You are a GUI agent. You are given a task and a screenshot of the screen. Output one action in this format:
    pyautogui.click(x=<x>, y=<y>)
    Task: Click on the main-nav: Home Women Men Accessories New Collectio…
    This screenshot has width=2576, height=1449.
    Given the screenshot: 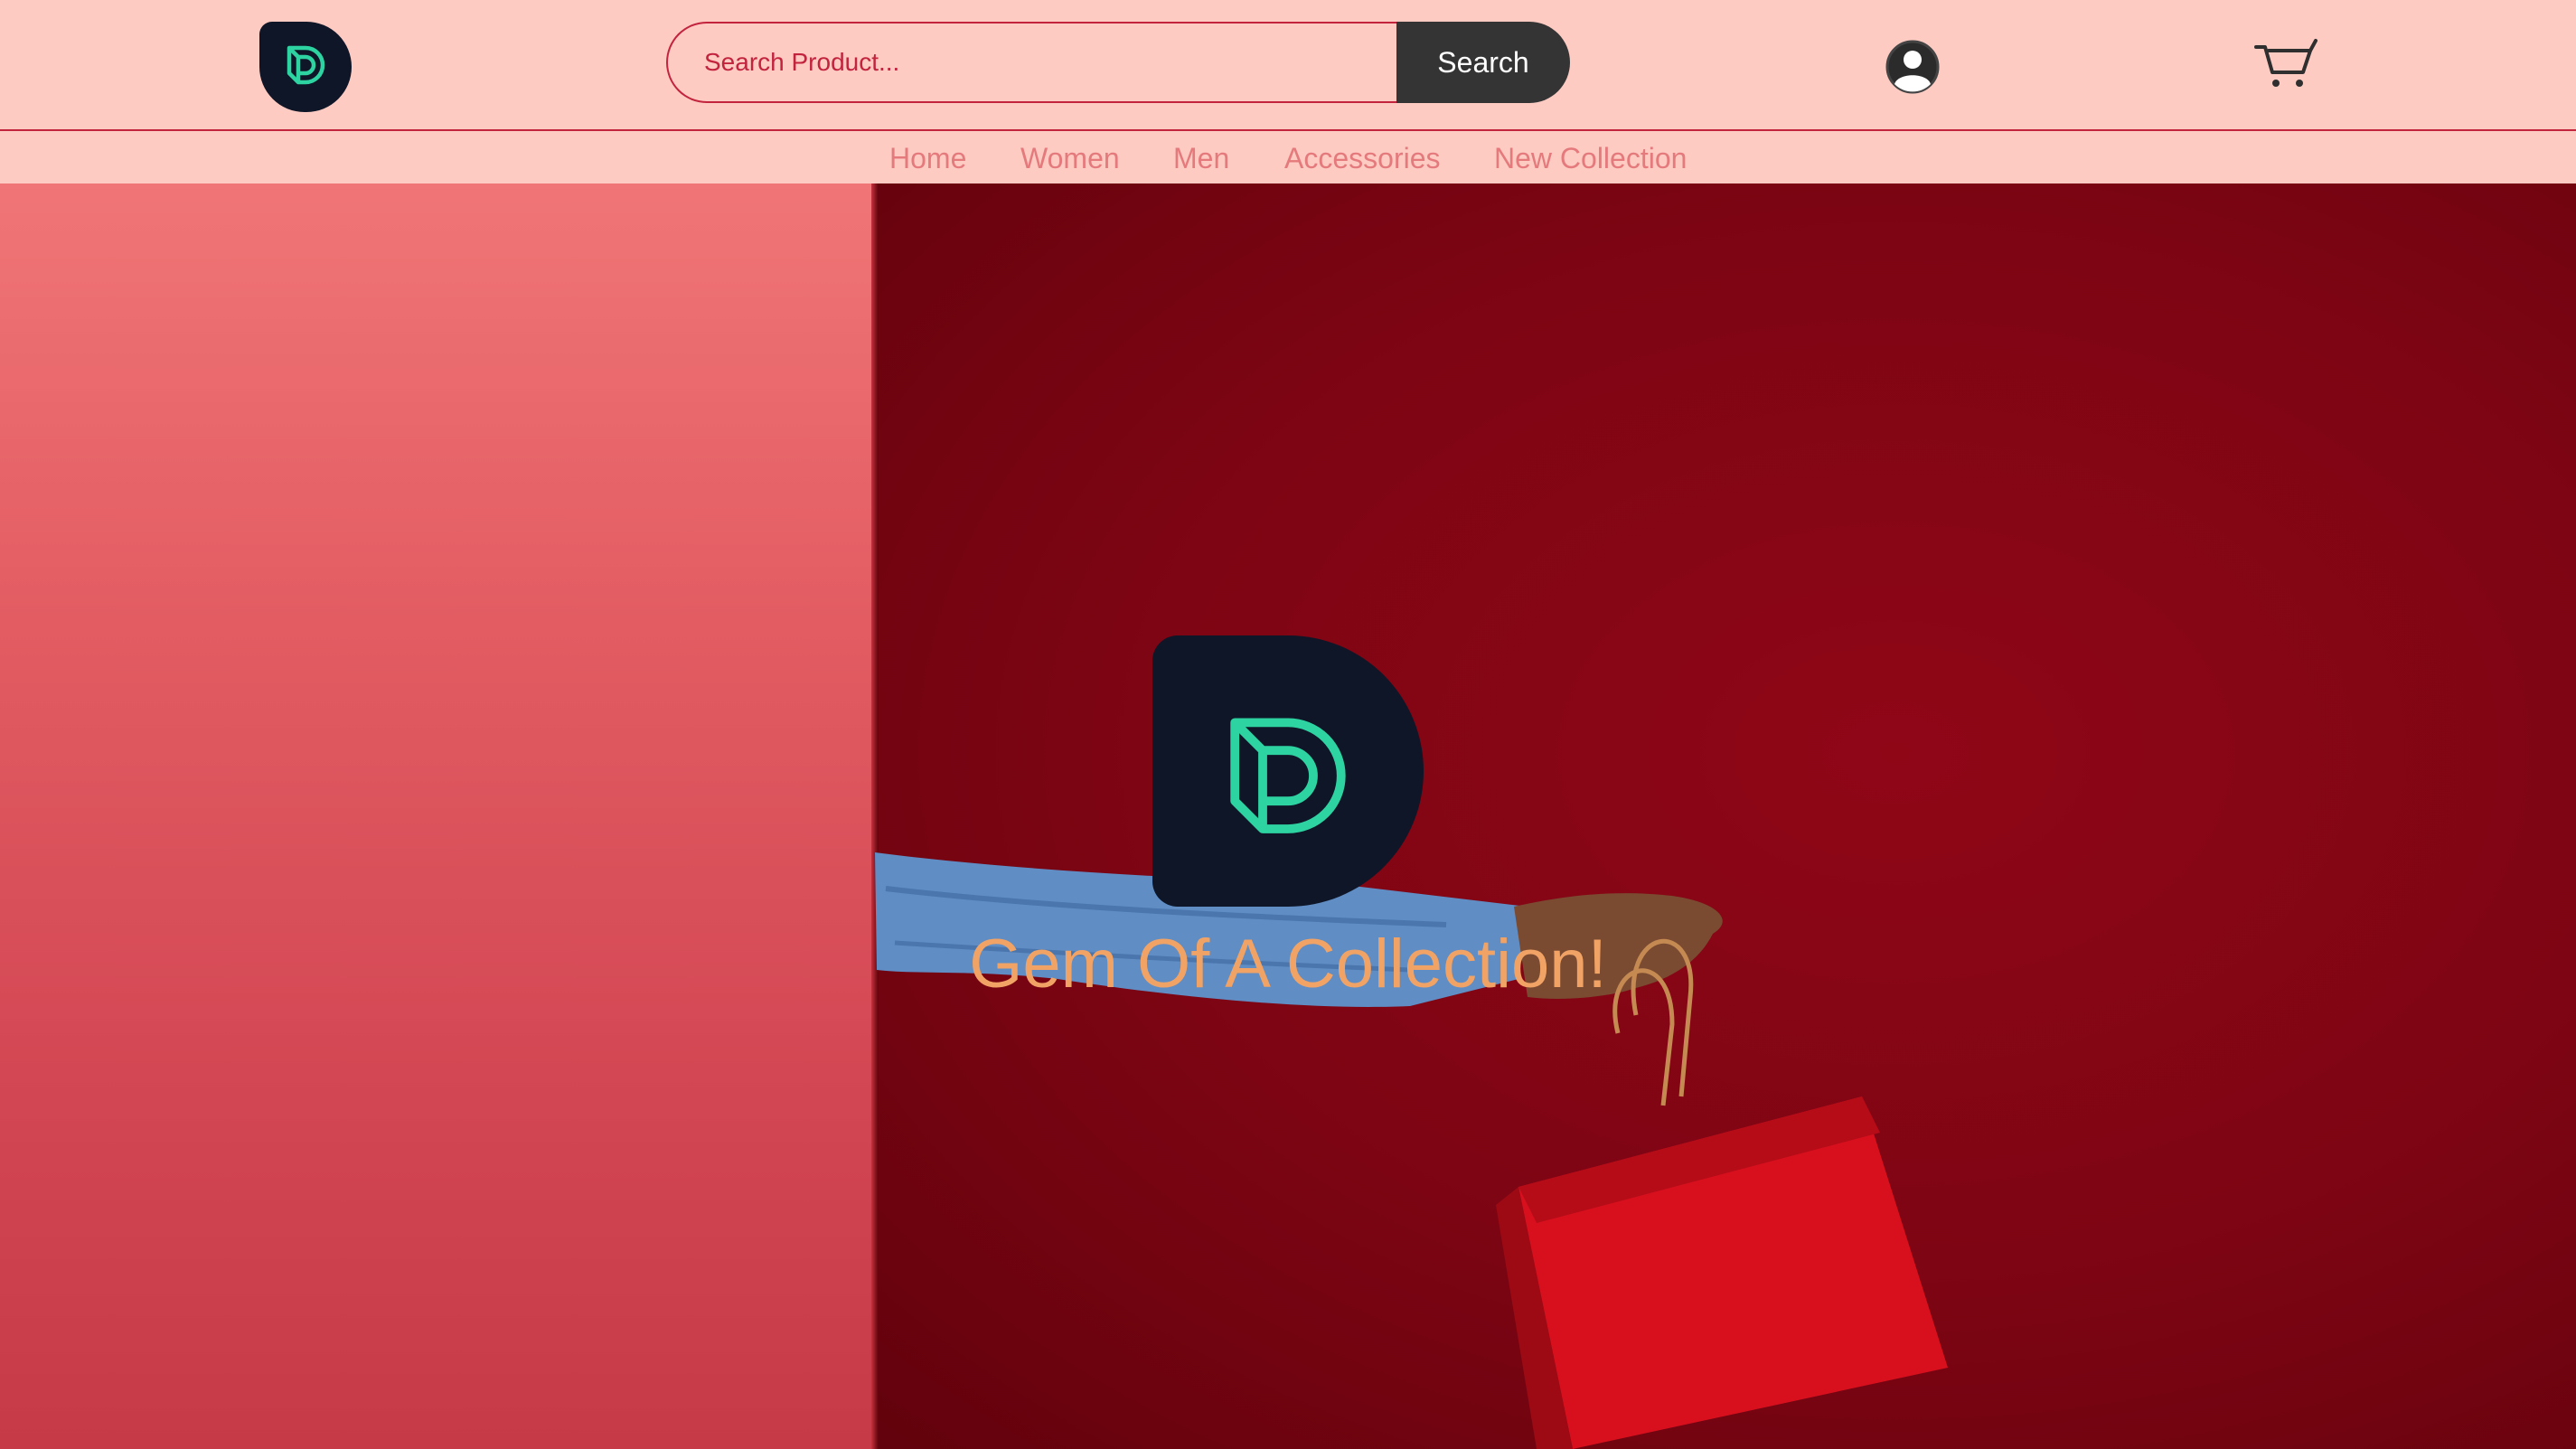 What is the action you would take?
    pyautogui.click(x=1288, y=157)
    